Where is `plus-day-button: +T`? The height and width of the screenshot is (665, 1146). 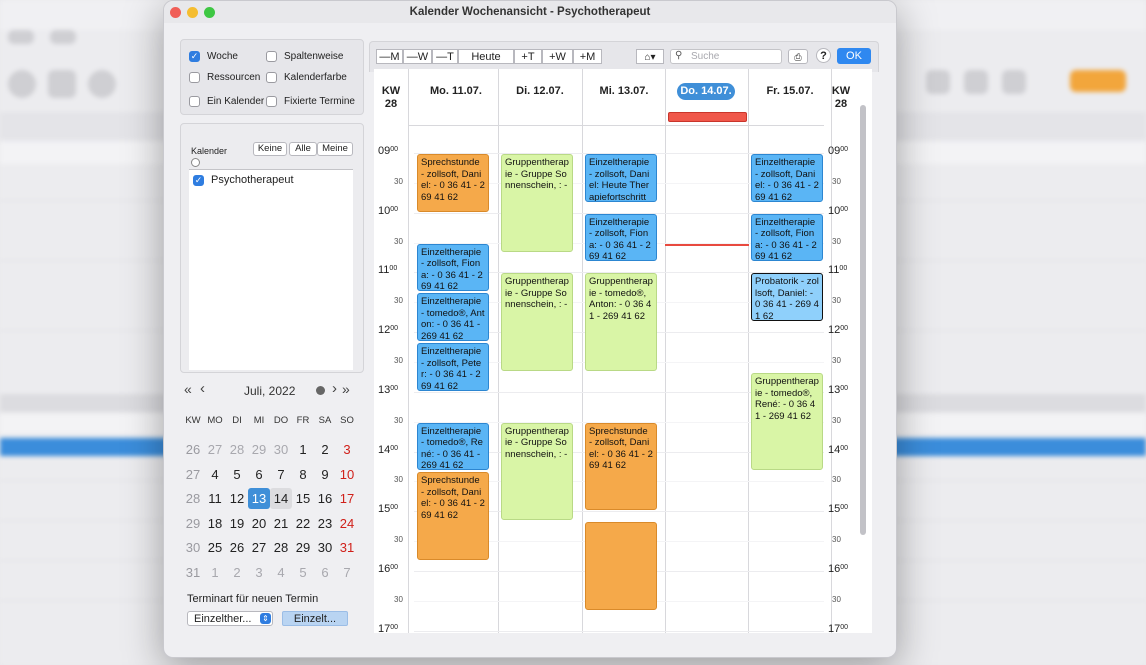
plus-day-button: +T is located at coordinates (528, 56).